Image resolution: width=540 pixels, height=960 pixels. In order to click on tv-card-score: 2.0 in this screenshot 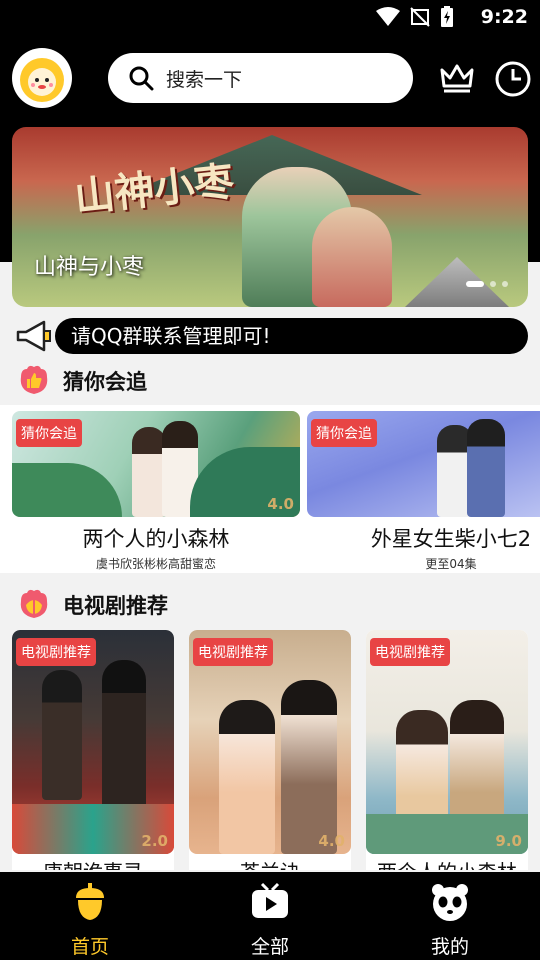, I will do `click(154, 841)`.